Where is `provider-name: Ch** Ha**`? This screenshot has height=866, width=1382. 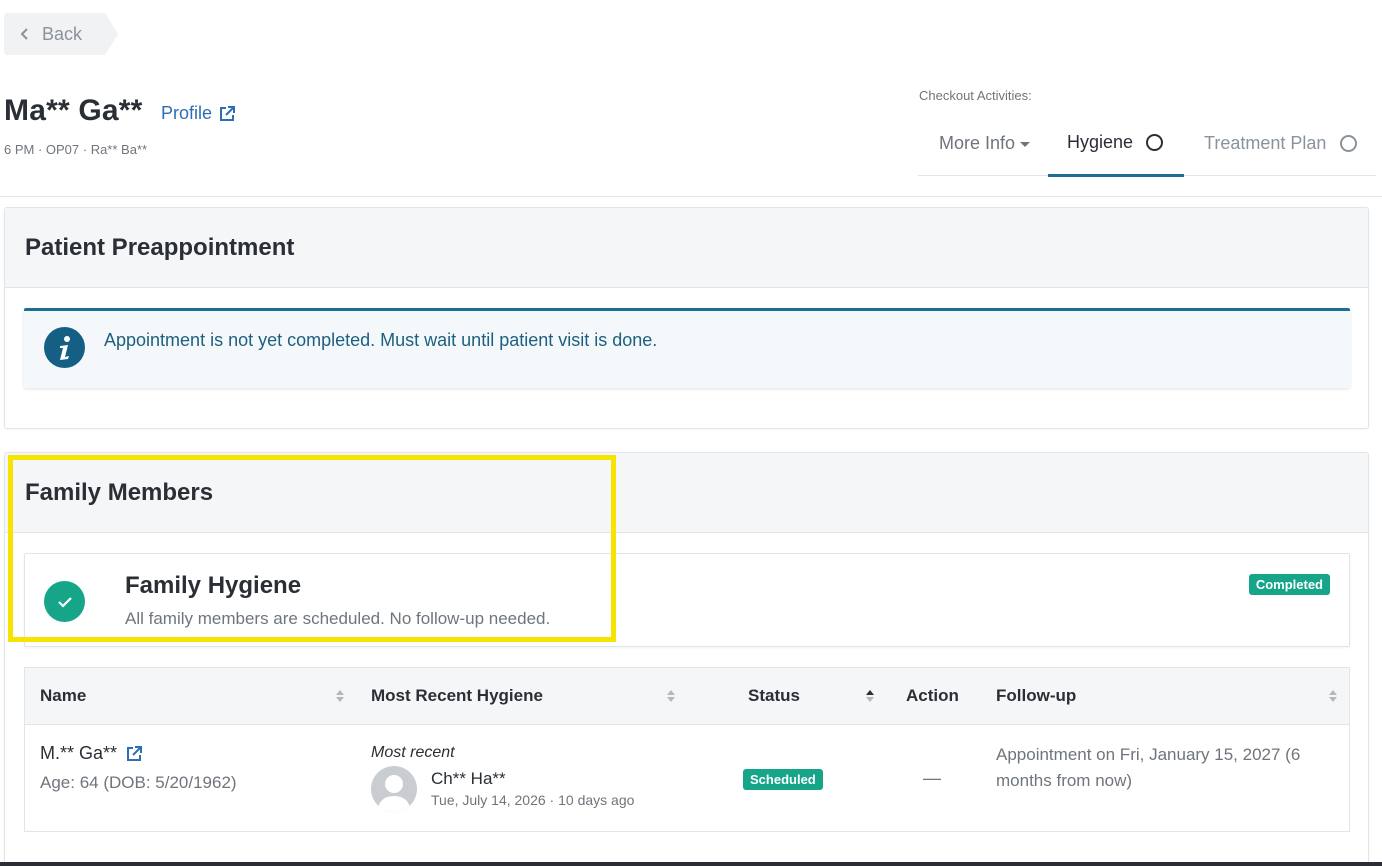
provider-name: Ch** Ha** is located at coordinates (468, 778).